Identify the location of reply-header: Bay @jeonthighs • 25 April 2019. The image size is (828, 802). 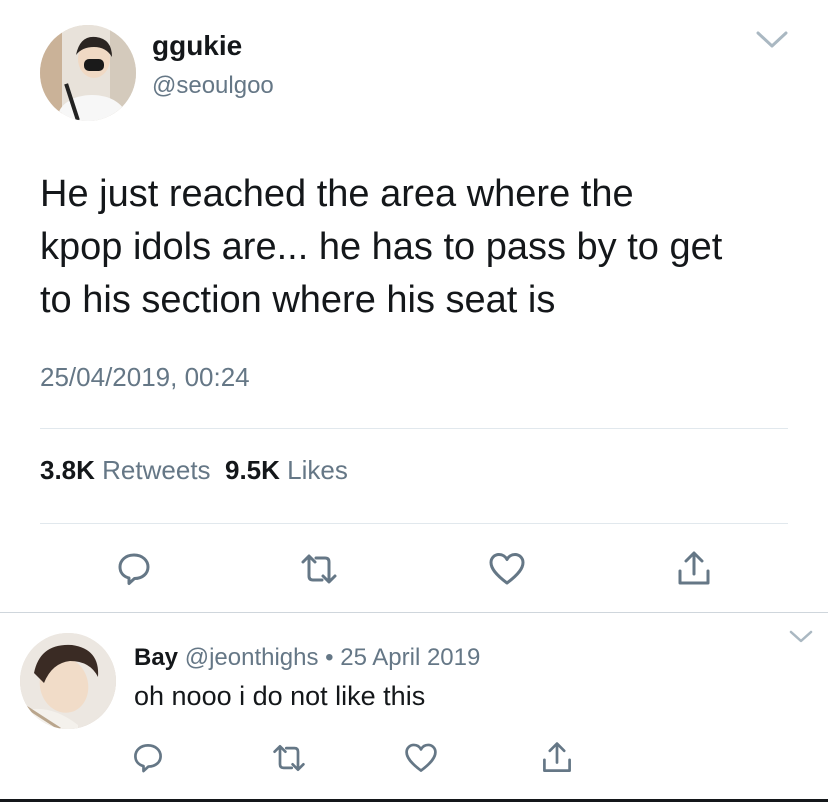
(307, 658).